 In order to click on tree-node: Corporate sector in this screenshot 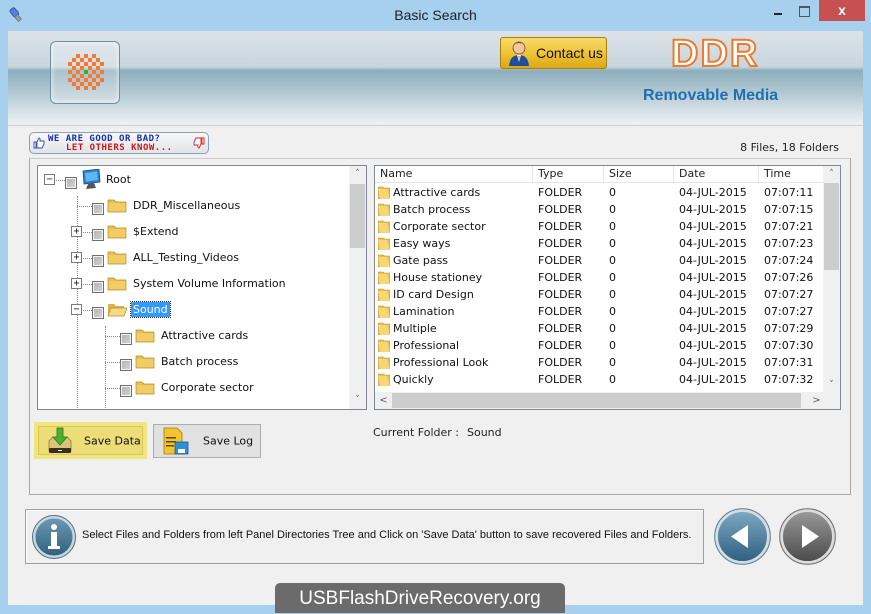, I will do `click(193, 388)`.